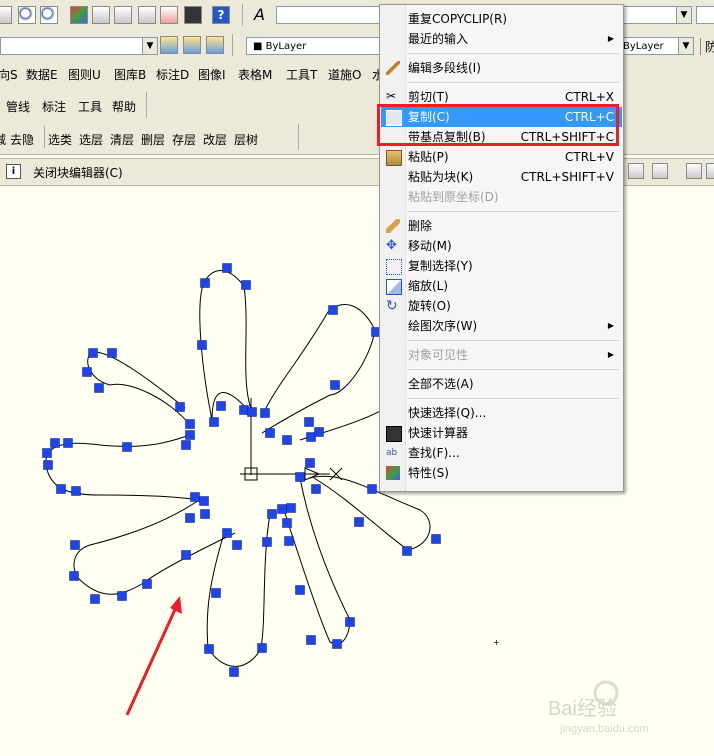 This screenshot has width=714, height=756. Describe the element at coordinates (147, 15) in the screenshot. I see `sheet-set-icon` at that location.